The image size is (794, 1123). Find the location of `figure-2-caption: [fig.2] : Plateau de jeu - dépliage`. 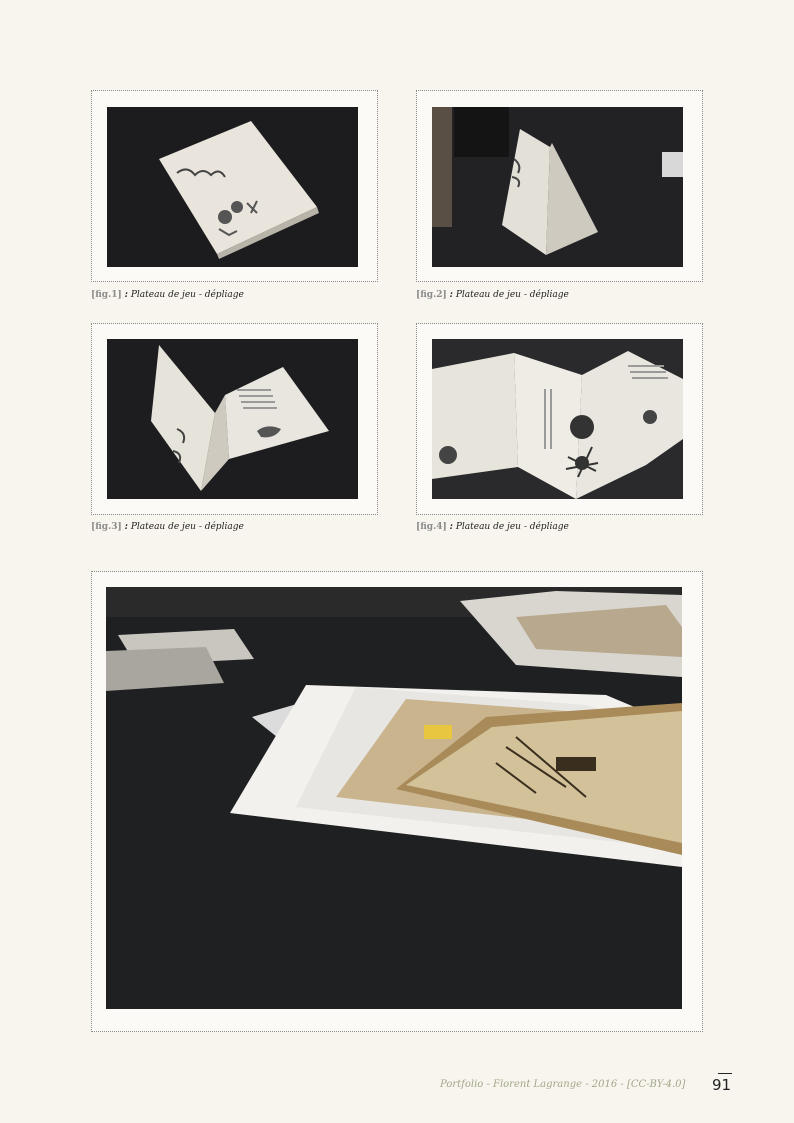

figure-2-caption: [fig.2] : Plateau de jeu - dépliage is located at coordinates (492, 295).